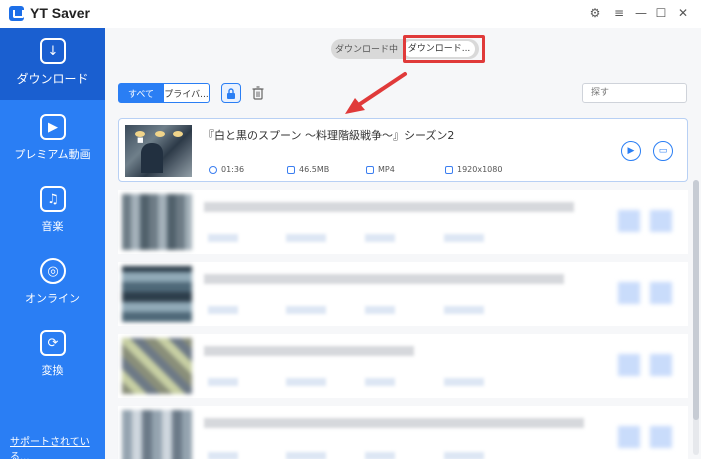  I want to click on file-format-icon, so click(370, 169).